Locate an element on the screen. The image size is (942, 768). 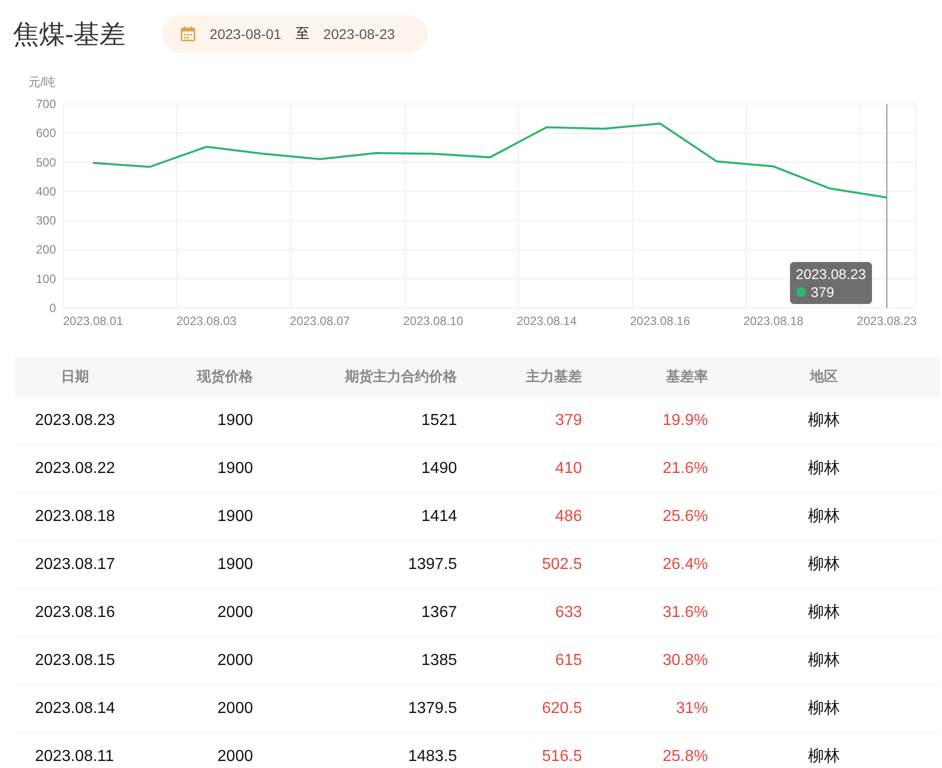
x-axis-label: 2023.08.10 is located at coordinates (433, 321).